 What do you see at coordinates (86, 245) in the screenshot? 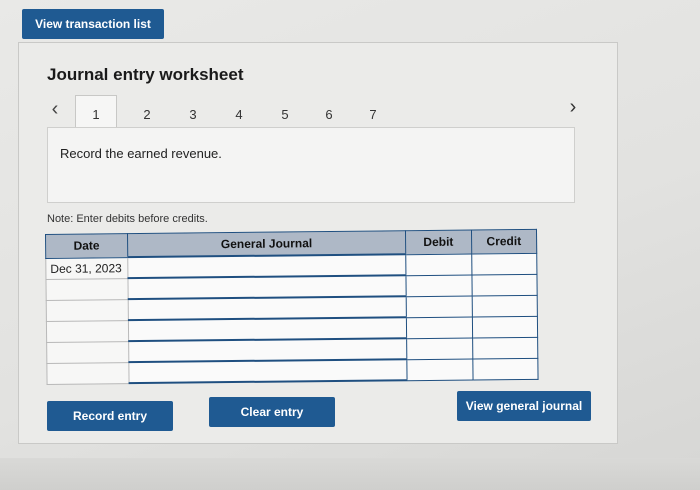
I see `date-column-header: Date` at bounding box center [86, 245].